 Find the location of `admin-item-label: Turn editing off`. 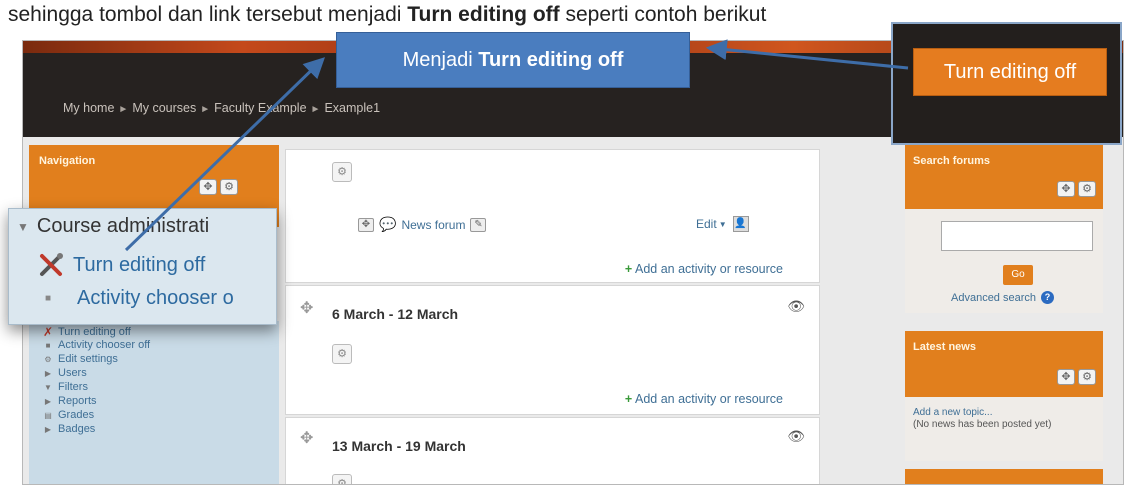

admin-item-label: Turn editing off is located at coordinates (94, 332).